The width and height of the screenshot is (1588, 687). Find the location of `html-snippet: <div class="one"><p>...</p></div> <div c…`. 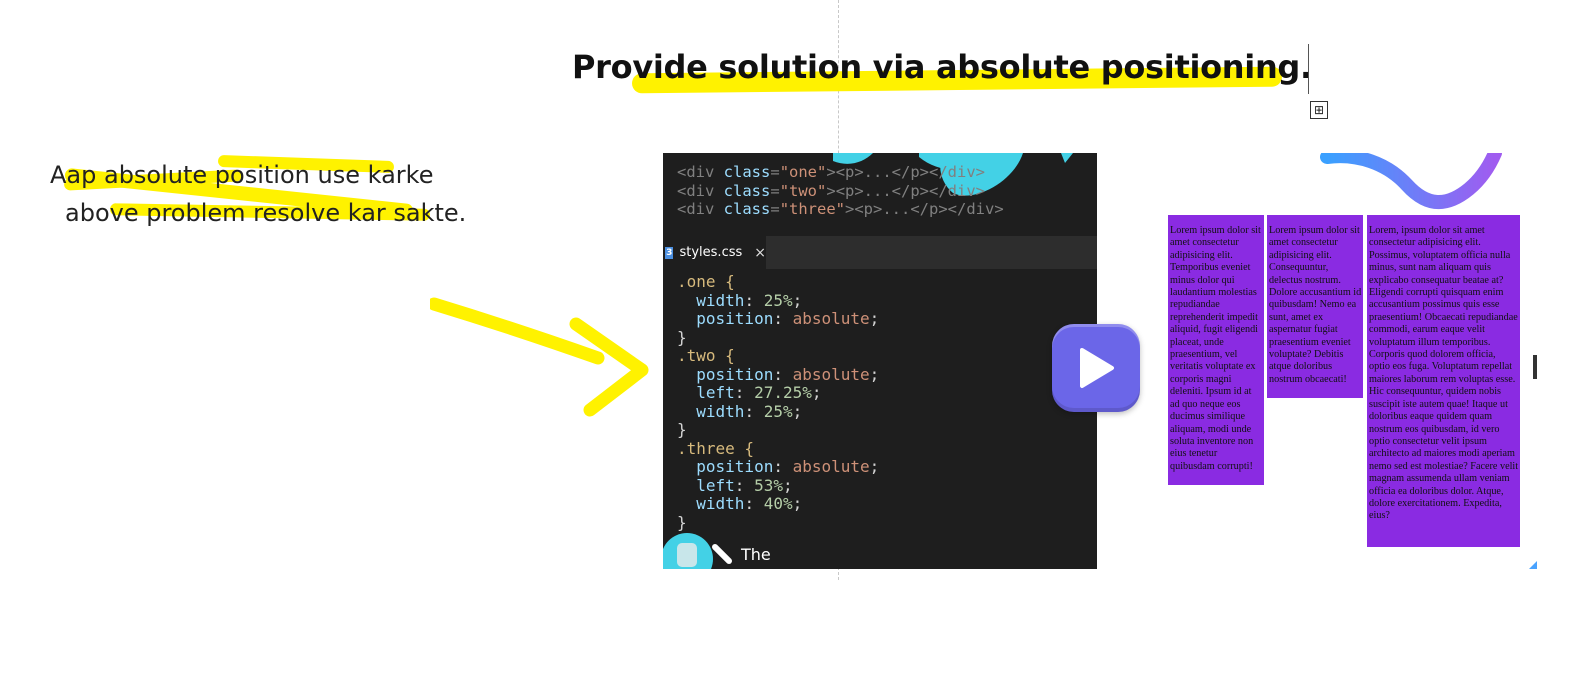

html-snippet: <div class="one"><p>...</p></div> <div c… is located at coordinates (840, 191).